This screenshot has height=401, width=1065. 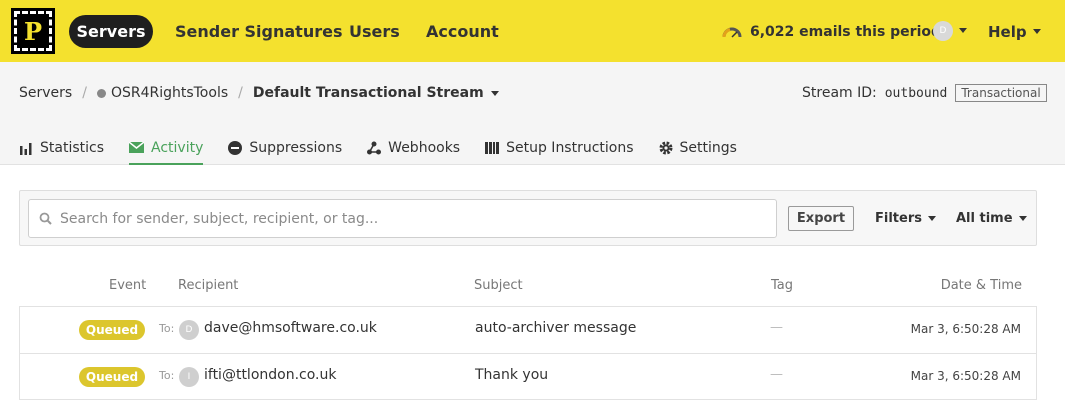 I want to click on emails-usage: 6,022 emails this period, so click(x=831, y=31).